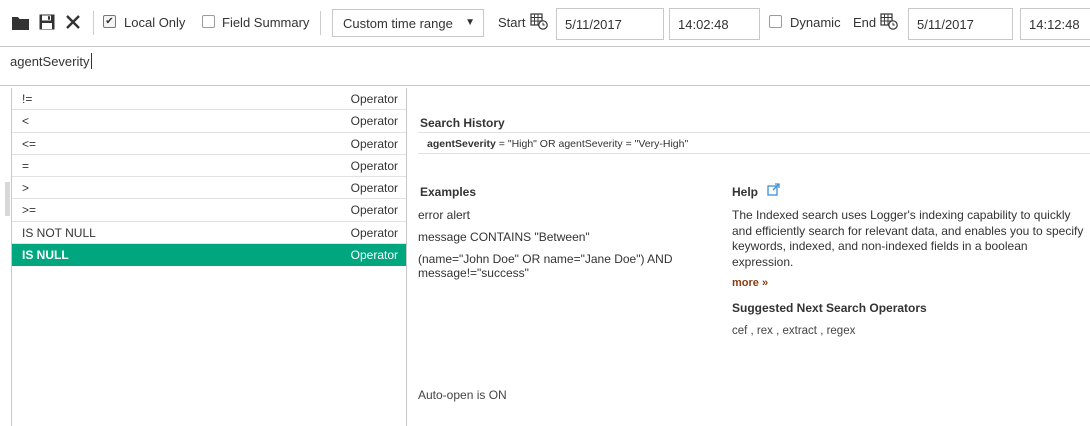 The height and width of the screenshot is (426, 1090). Describe the element at coordinates (775, 21) in the screenshot. I see `dynamic-checkbox` at that location.